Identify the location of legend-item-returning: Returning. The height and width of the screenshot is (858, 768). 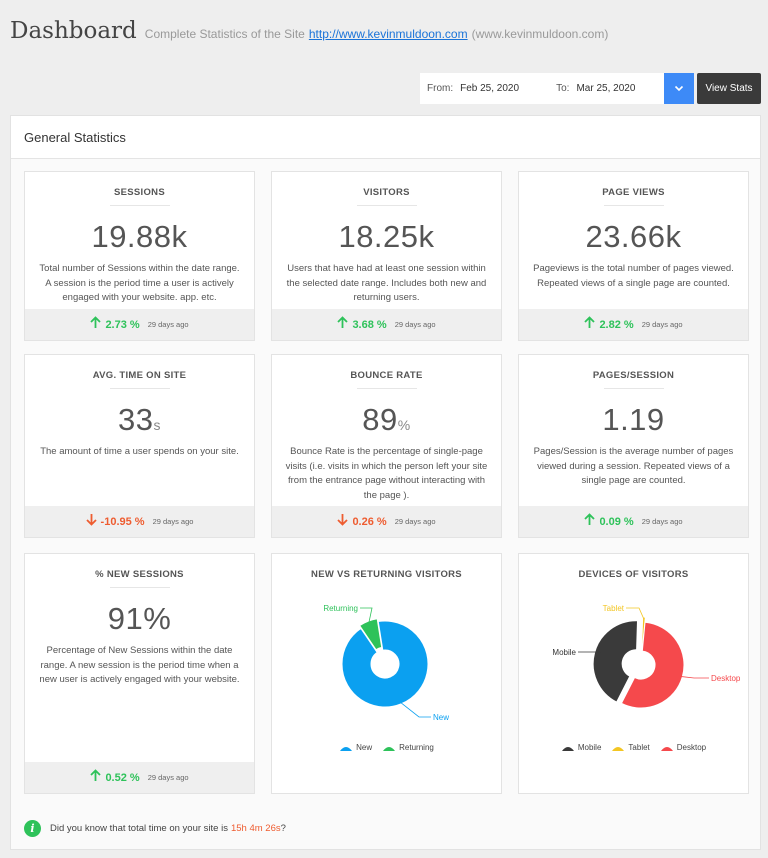
(408, 747).